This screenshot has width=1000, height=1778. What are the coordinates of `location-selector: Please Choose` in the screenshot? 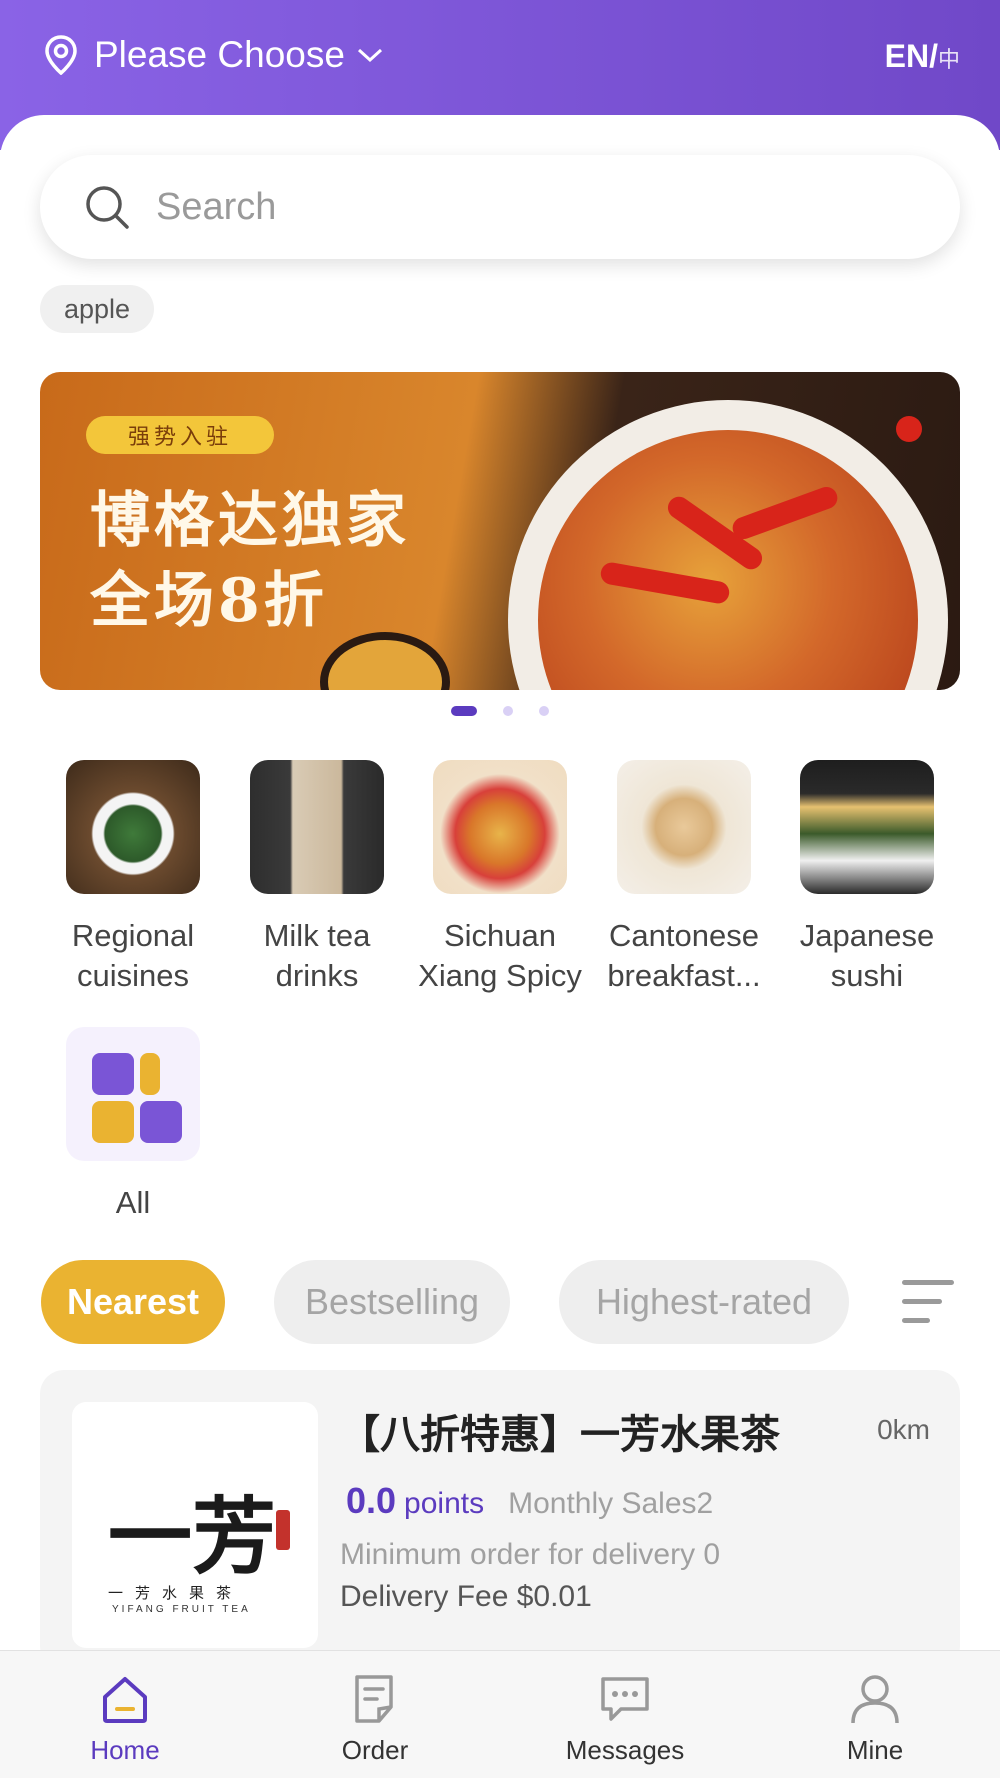 It's located at (213, 55).